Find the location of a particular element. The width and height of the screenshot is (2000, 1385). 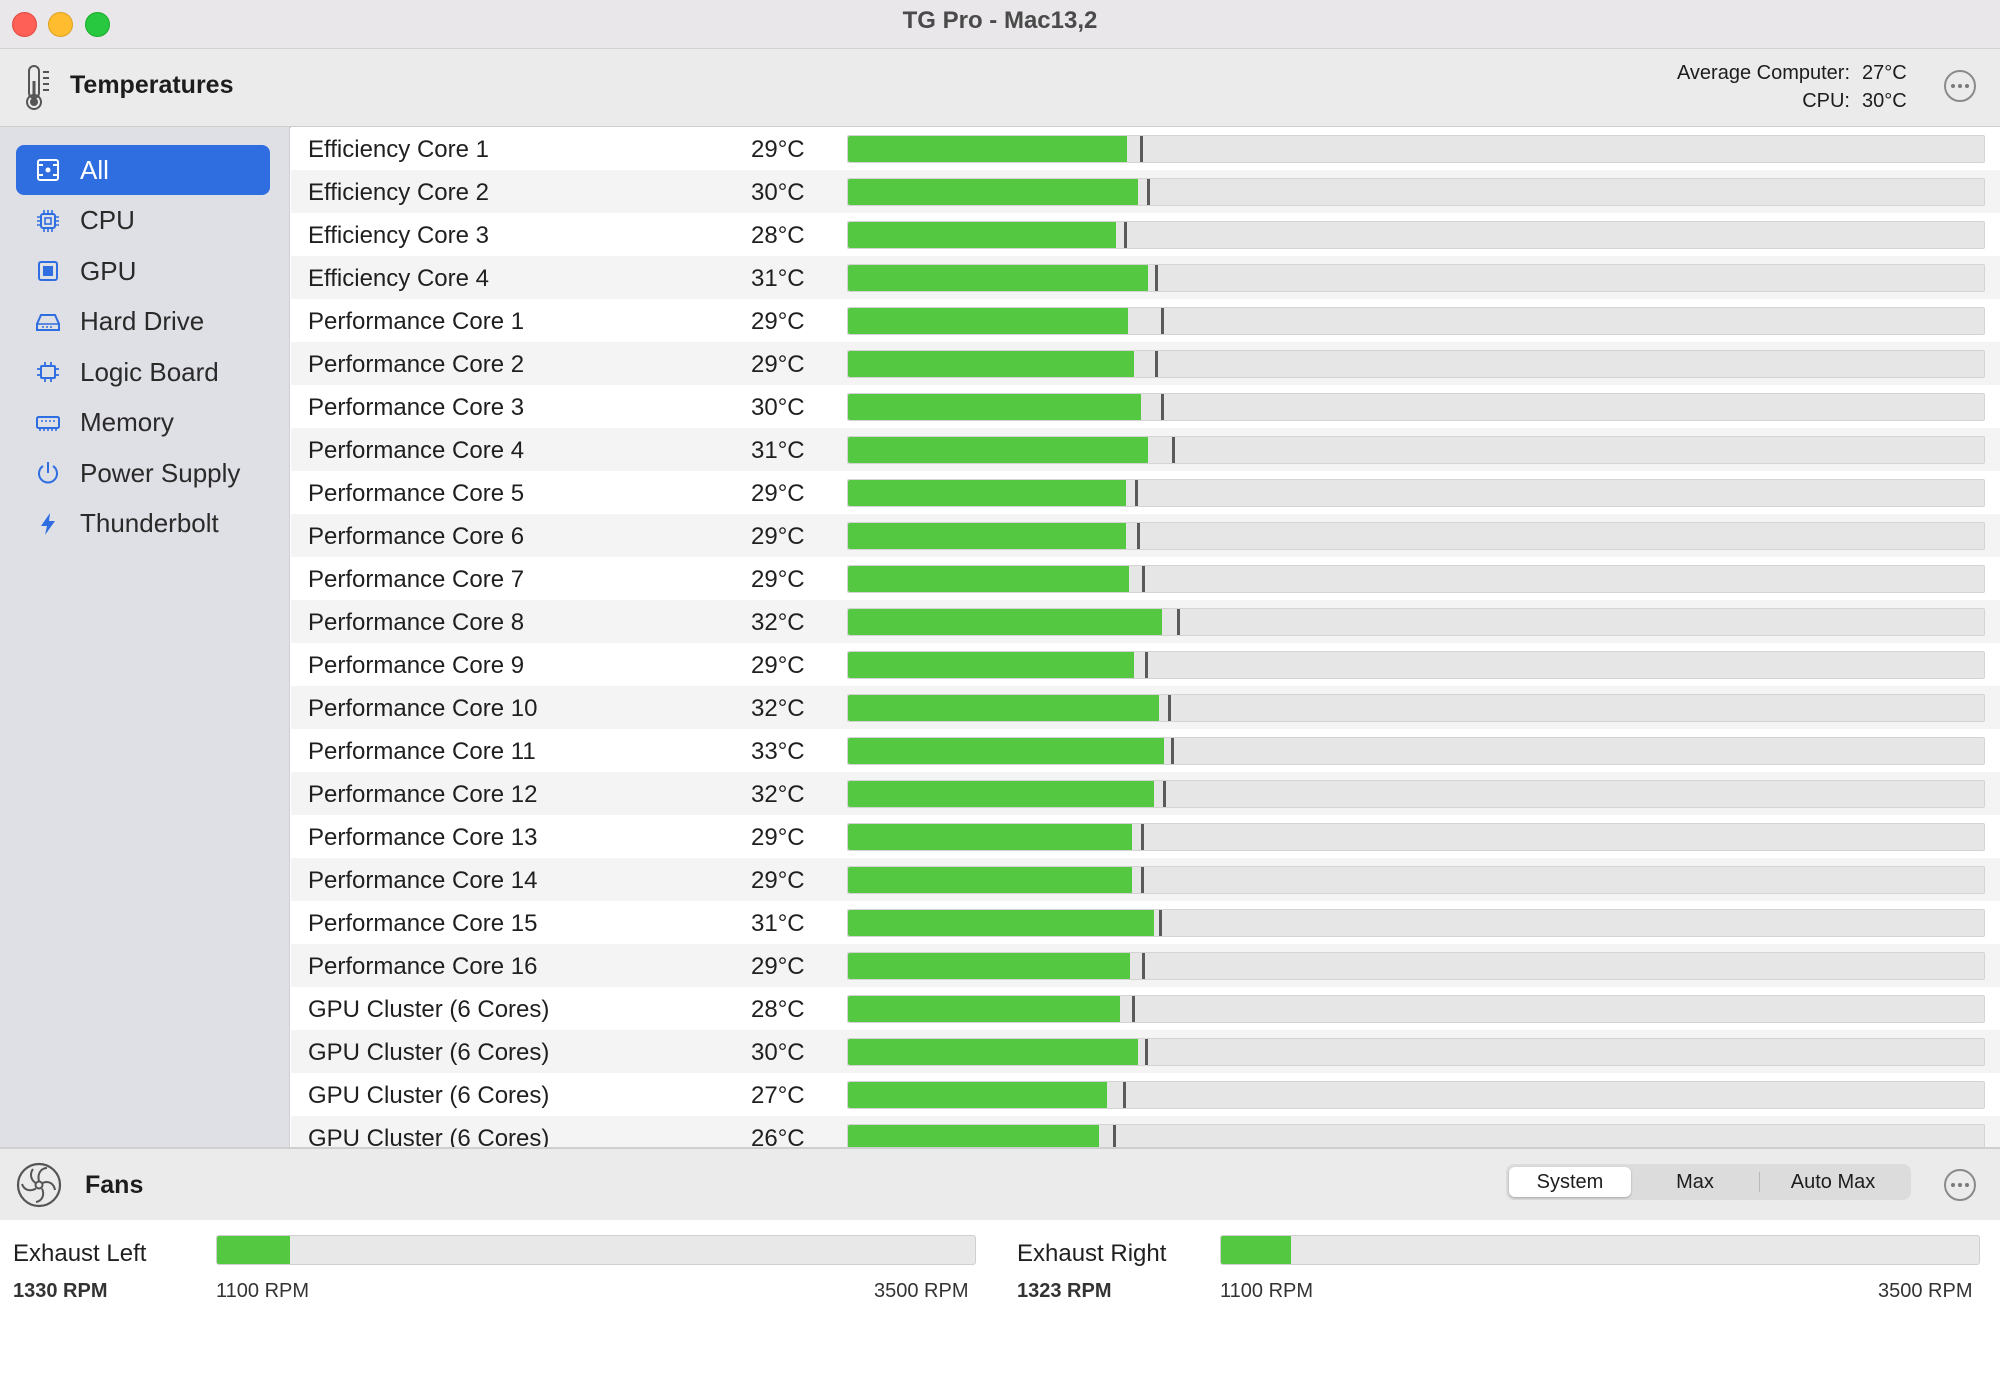

temperatures-more-button is located at coordinates (1960, 86).